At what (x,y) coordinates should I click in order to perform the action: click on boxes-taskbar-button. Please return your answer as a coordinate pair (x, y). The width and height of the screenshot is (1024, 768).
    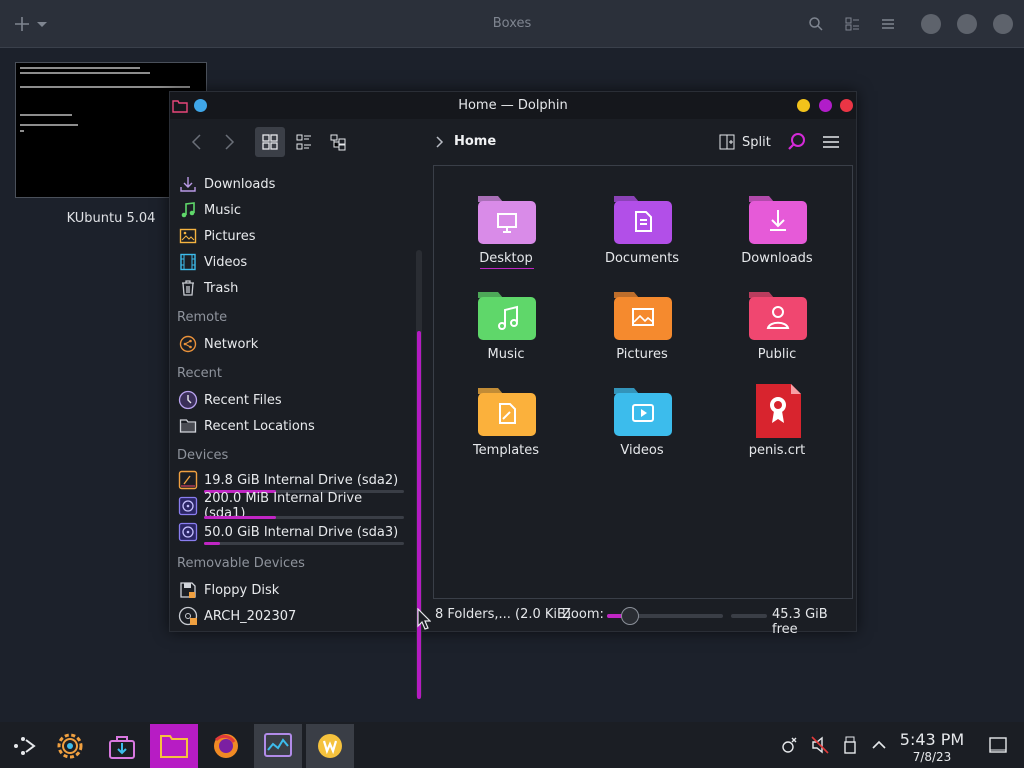
    Looking at the image, I should click on (330, 746).